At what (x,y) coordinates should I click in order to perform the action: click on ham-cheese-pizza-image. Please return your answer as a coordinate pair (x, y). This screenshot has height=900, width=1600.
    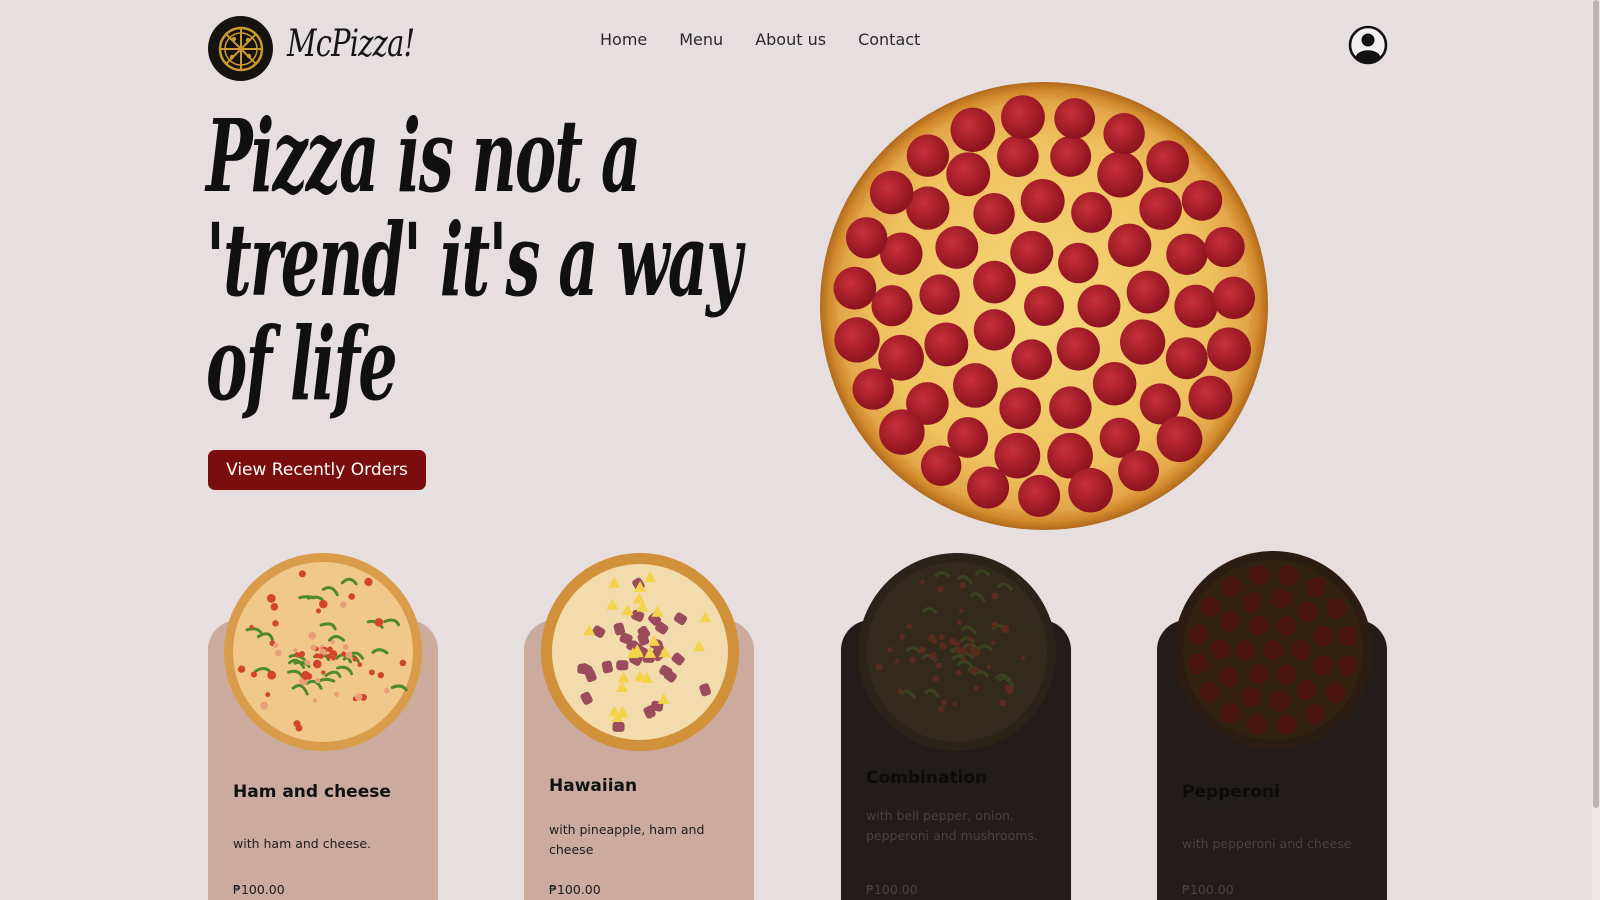
    Looking at the image, I should click on (323, 652).